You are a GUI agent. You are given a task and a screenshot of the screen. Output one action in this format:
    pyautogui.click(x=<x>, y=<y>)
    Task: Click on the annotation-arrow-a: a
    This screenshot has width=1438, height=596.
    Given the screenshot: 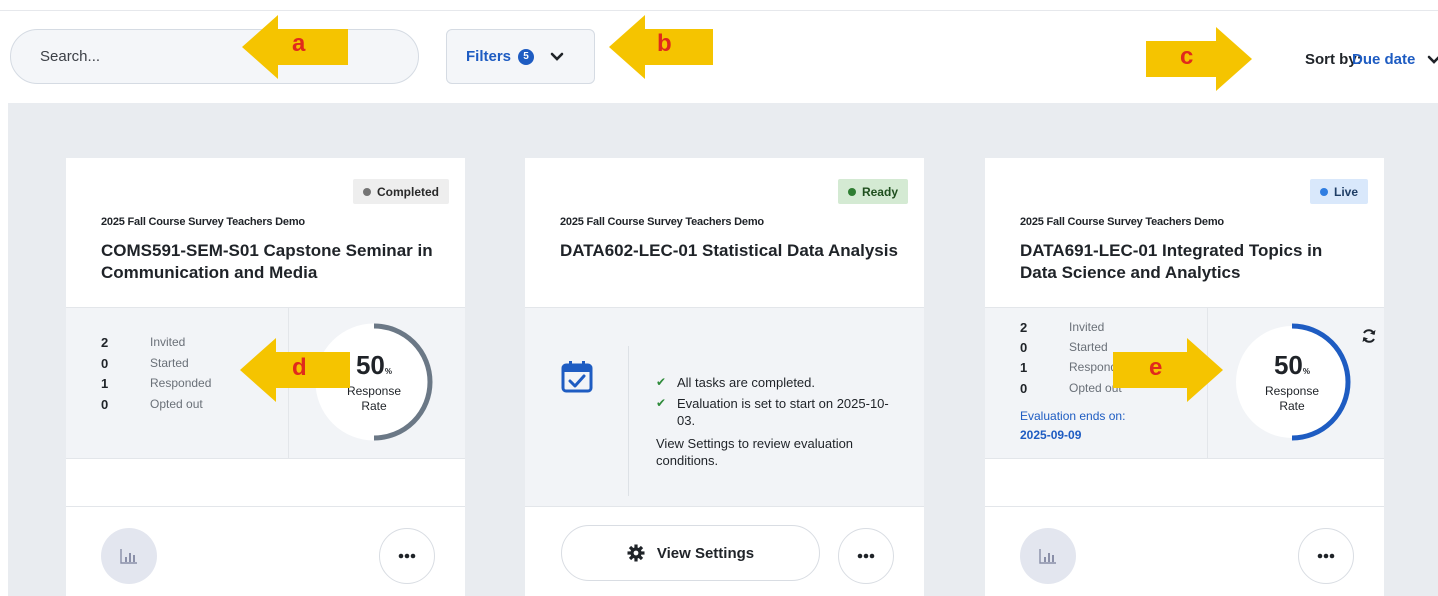 What is the action you would take?
    pyautogui.click(x=295, y=47)
    